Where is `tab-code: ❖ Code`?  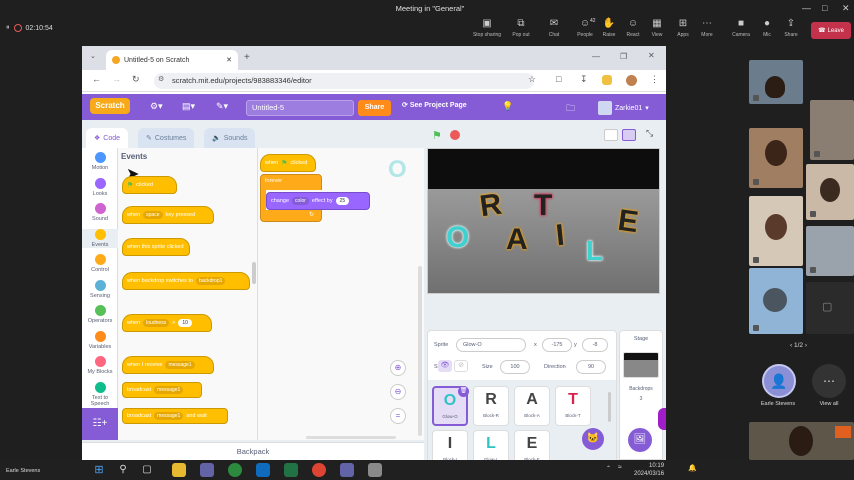 tab-code: ❖ Code is located at coordinates (107, 138).